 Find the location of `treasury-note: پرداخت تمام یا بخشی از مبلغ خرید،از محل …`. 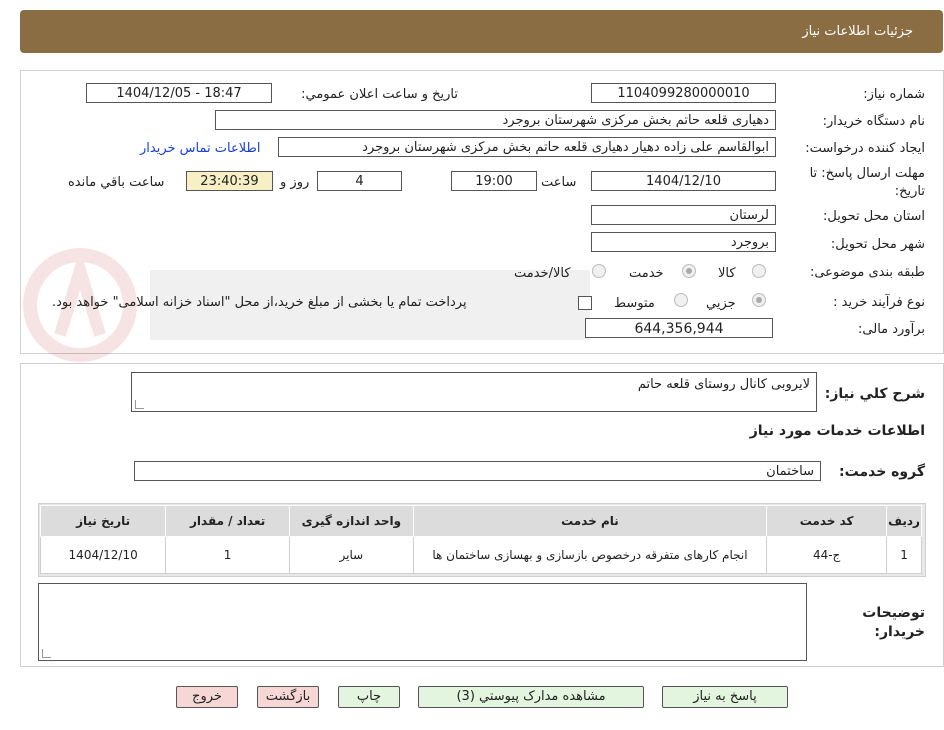

treasury-note: پرداخت تمام یا بخشی از مبلغ خرید،از محل … is located at coordinates (259, 302).